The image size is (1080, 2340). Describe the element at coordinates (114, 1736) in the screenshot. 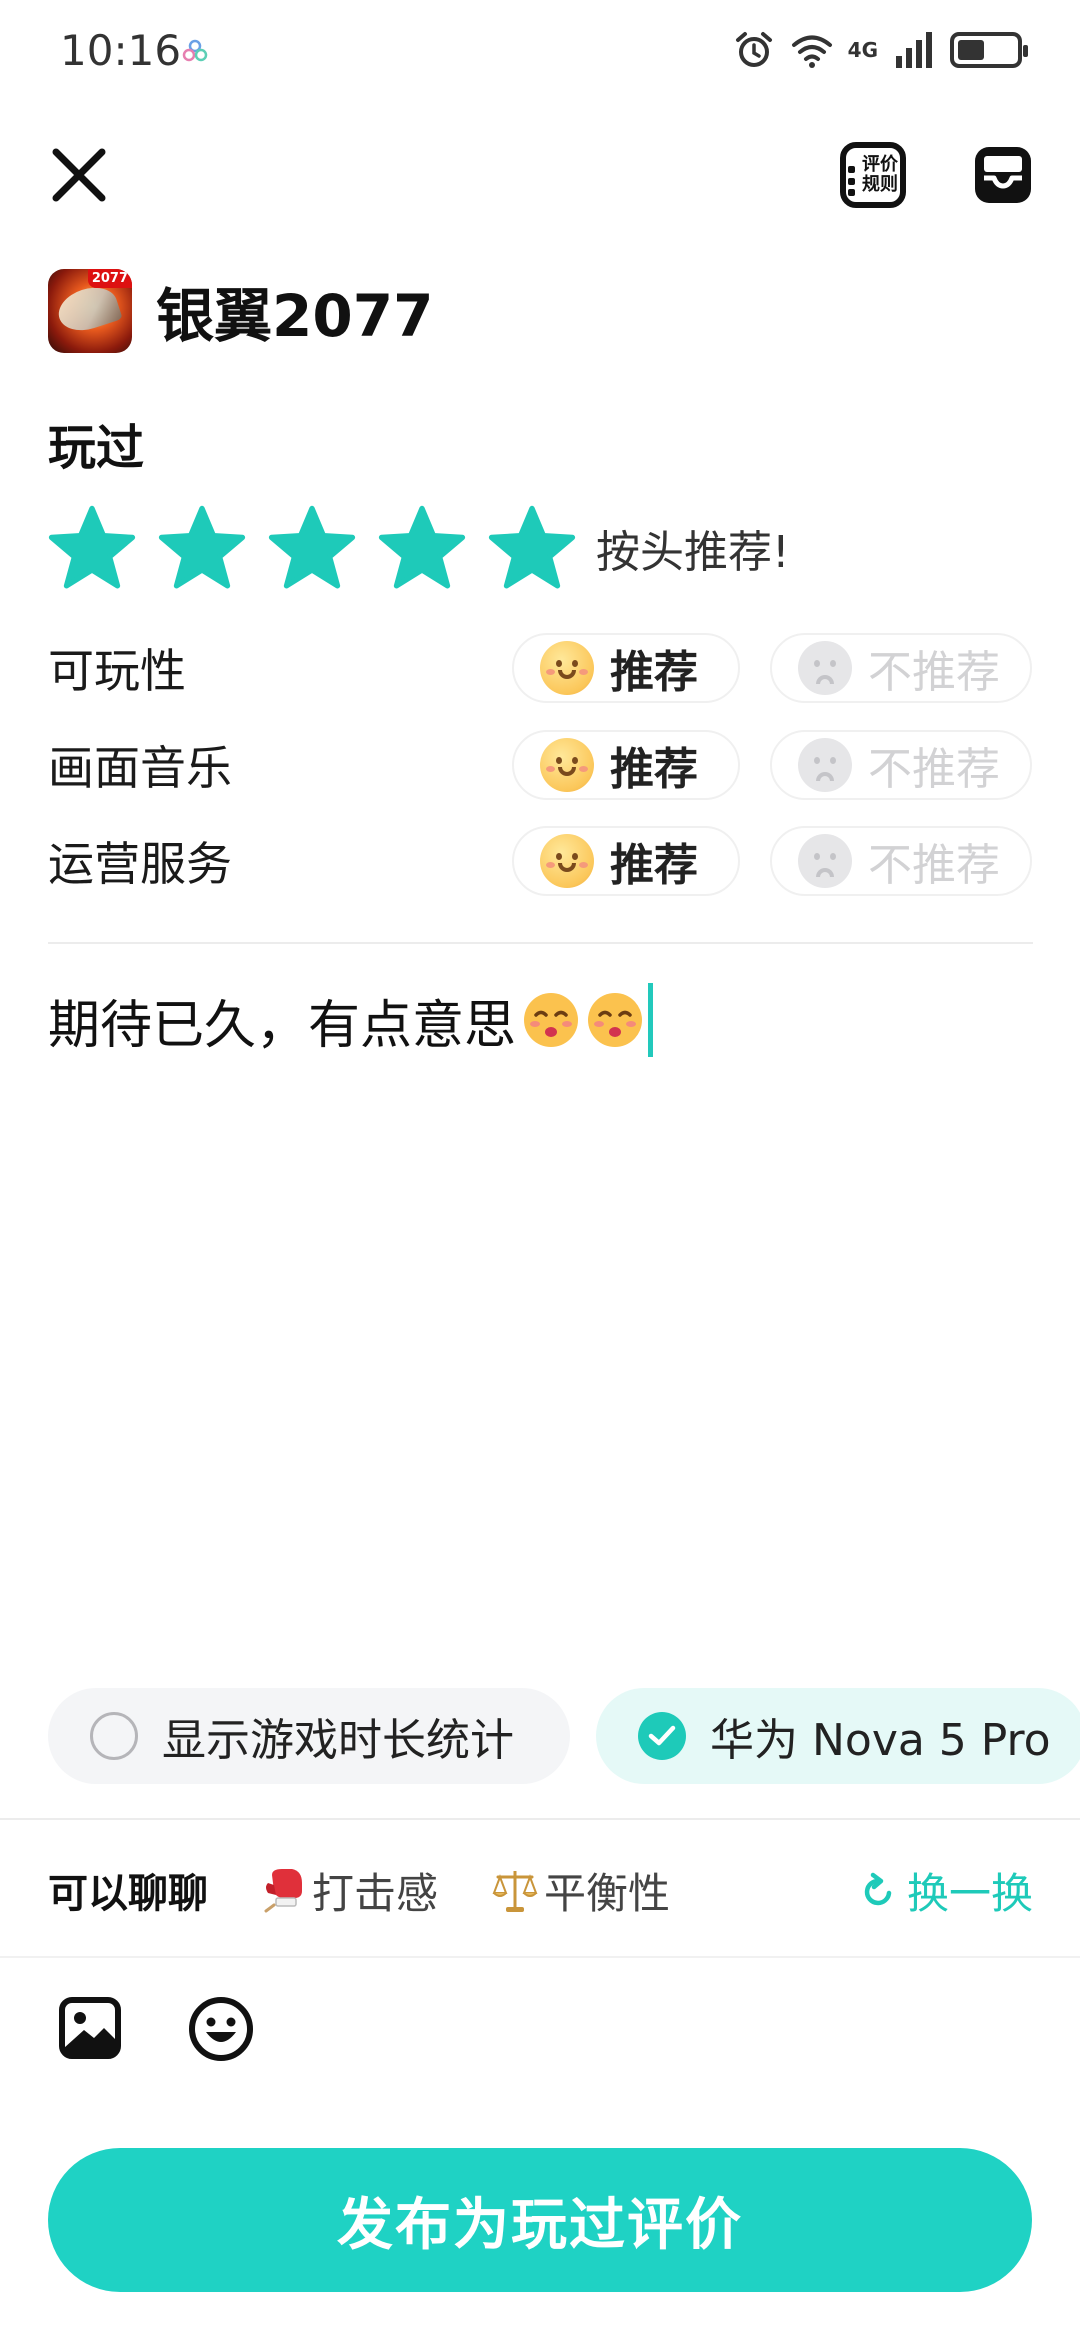

I see `radio-unchecked-icon` at that location.